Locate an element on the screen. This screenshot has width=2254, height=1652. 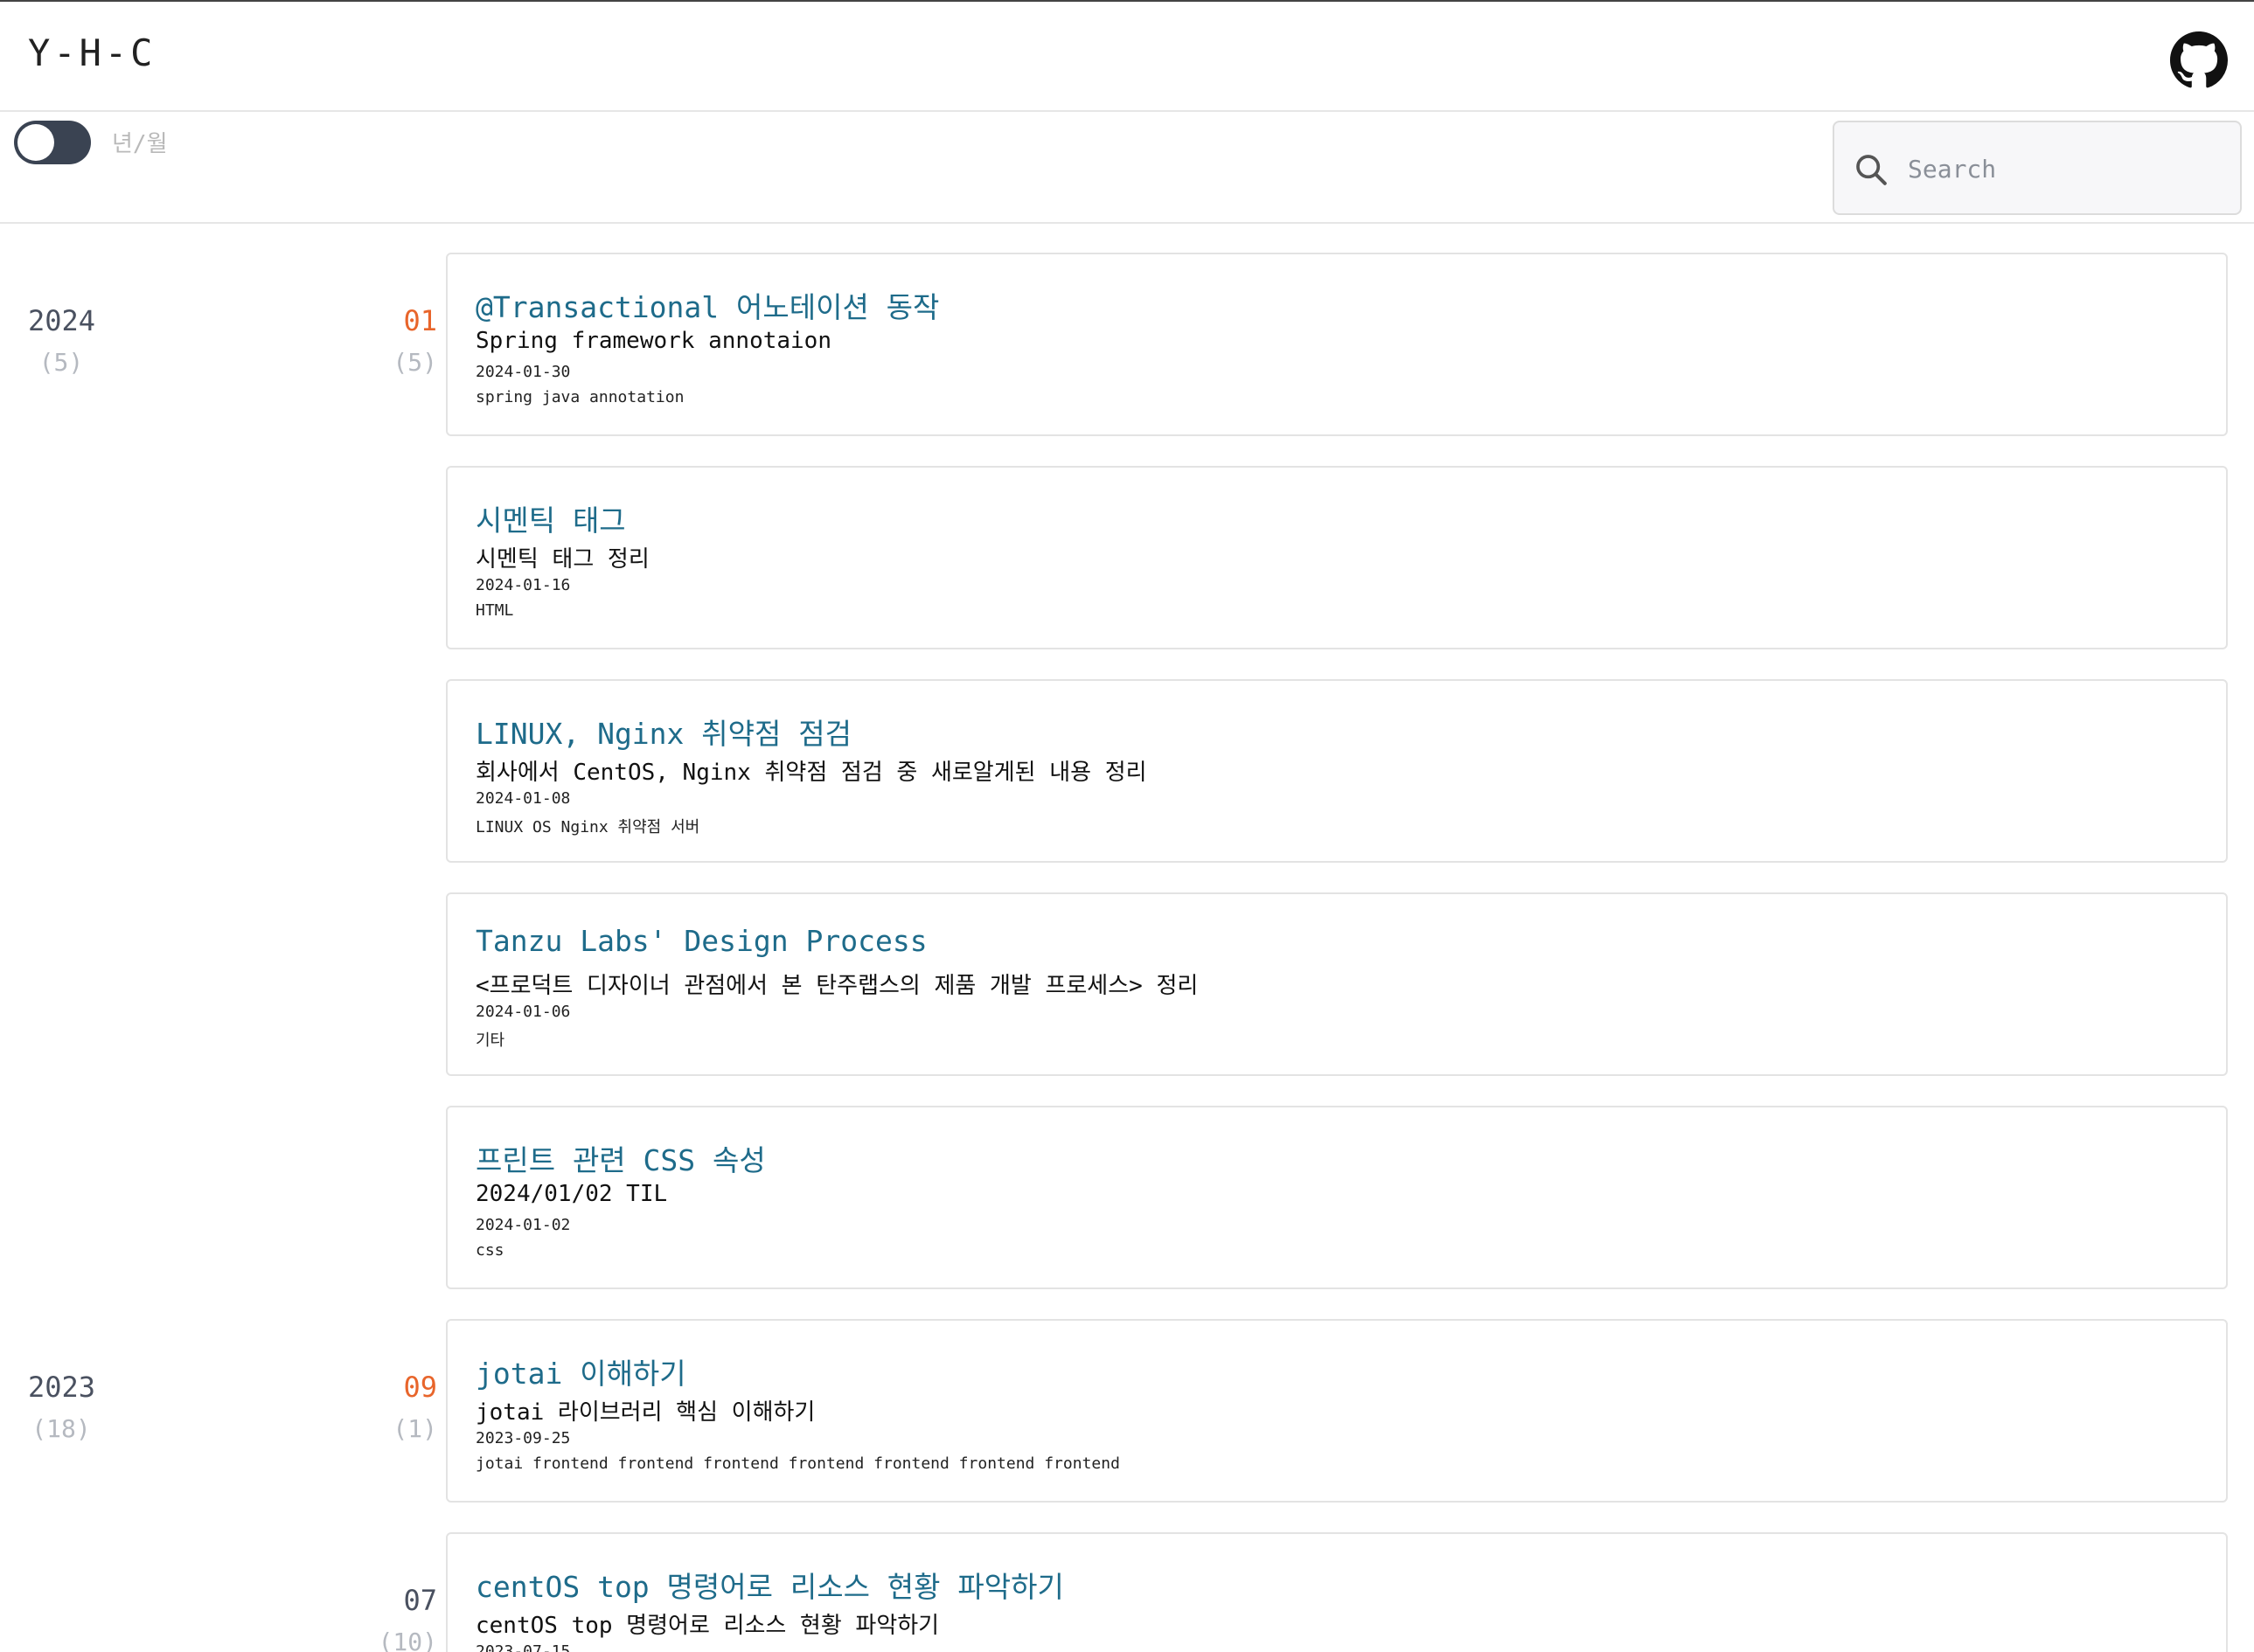
site-header: Y-H-C is located at coordinates (1127, 57).